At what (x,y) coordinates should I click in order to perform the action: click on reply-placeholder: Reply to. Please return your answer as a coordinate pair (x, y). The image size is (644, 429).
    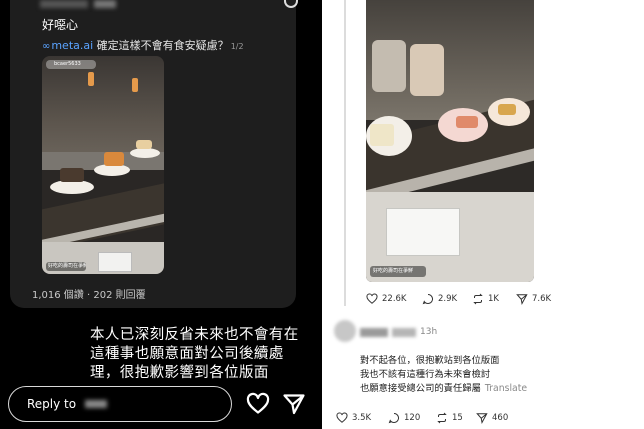
    Looking at the image, I should click on (52, 404).